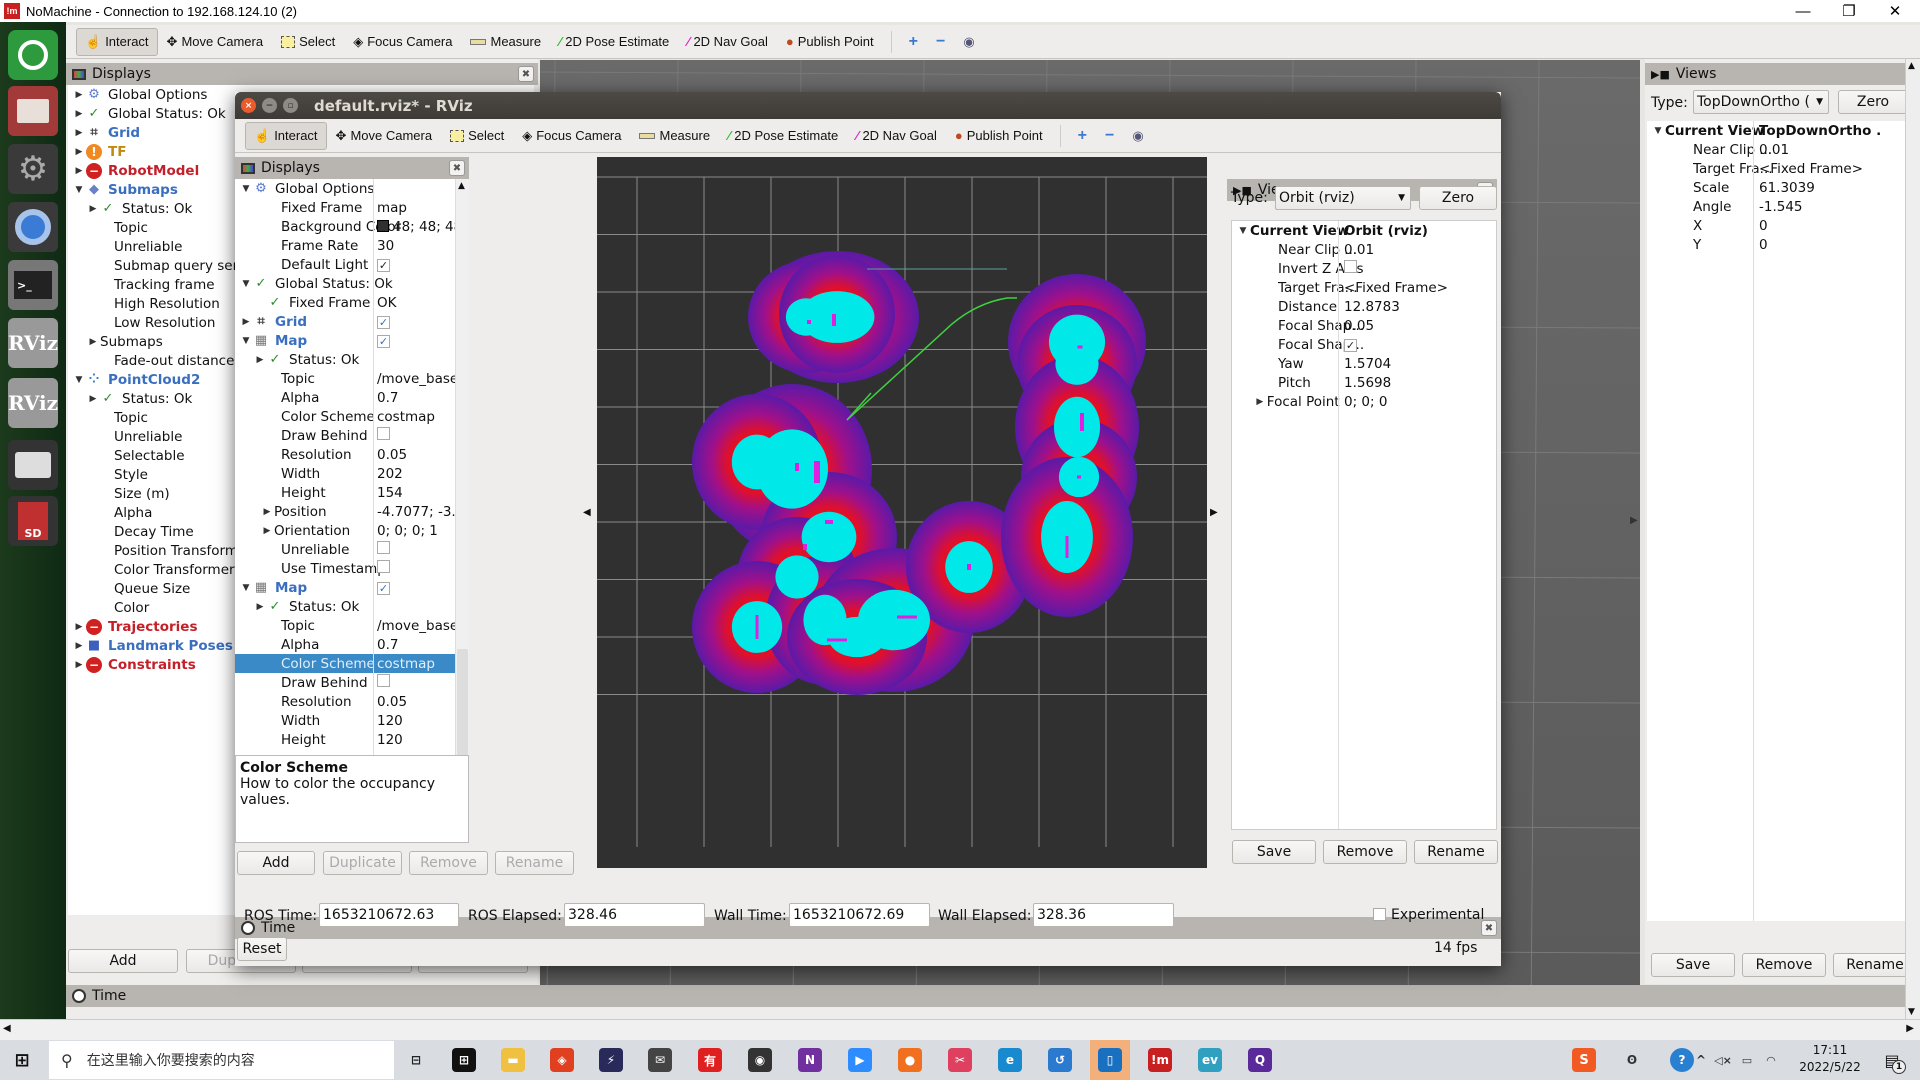 This screenshot has height=1080, width=1920. I want to click on tree-row-value: OK, so click(386, 303).